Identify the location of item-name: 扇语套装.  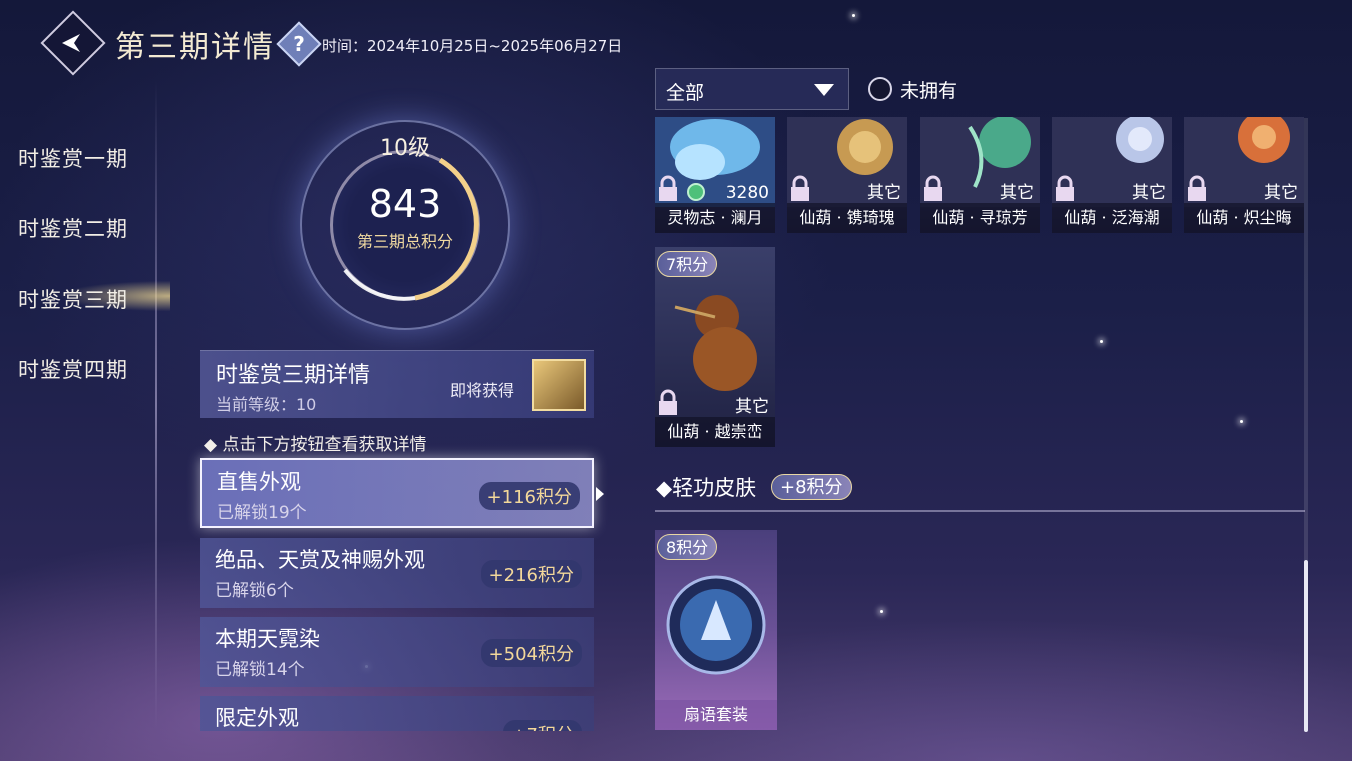
(716, 715).